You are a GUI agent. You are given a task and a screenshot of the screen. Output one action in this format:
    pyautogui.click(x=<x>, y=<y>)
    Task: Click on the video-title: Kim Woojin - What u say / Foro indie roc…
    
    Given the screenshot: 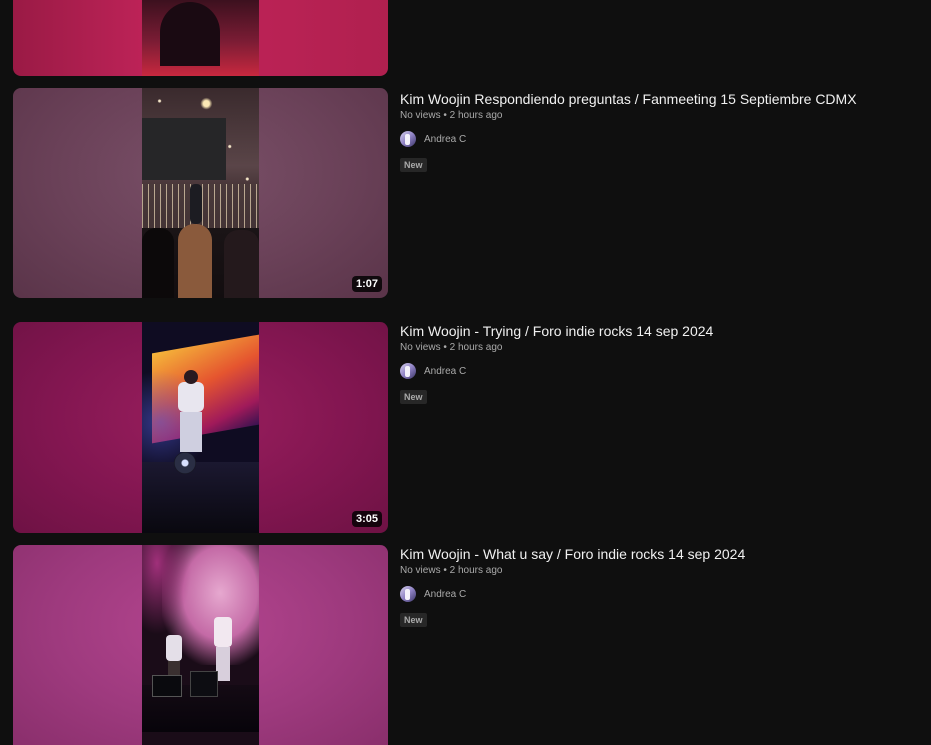 What is the action you would take?
    pyautogui.click(x=660, y=554)
    